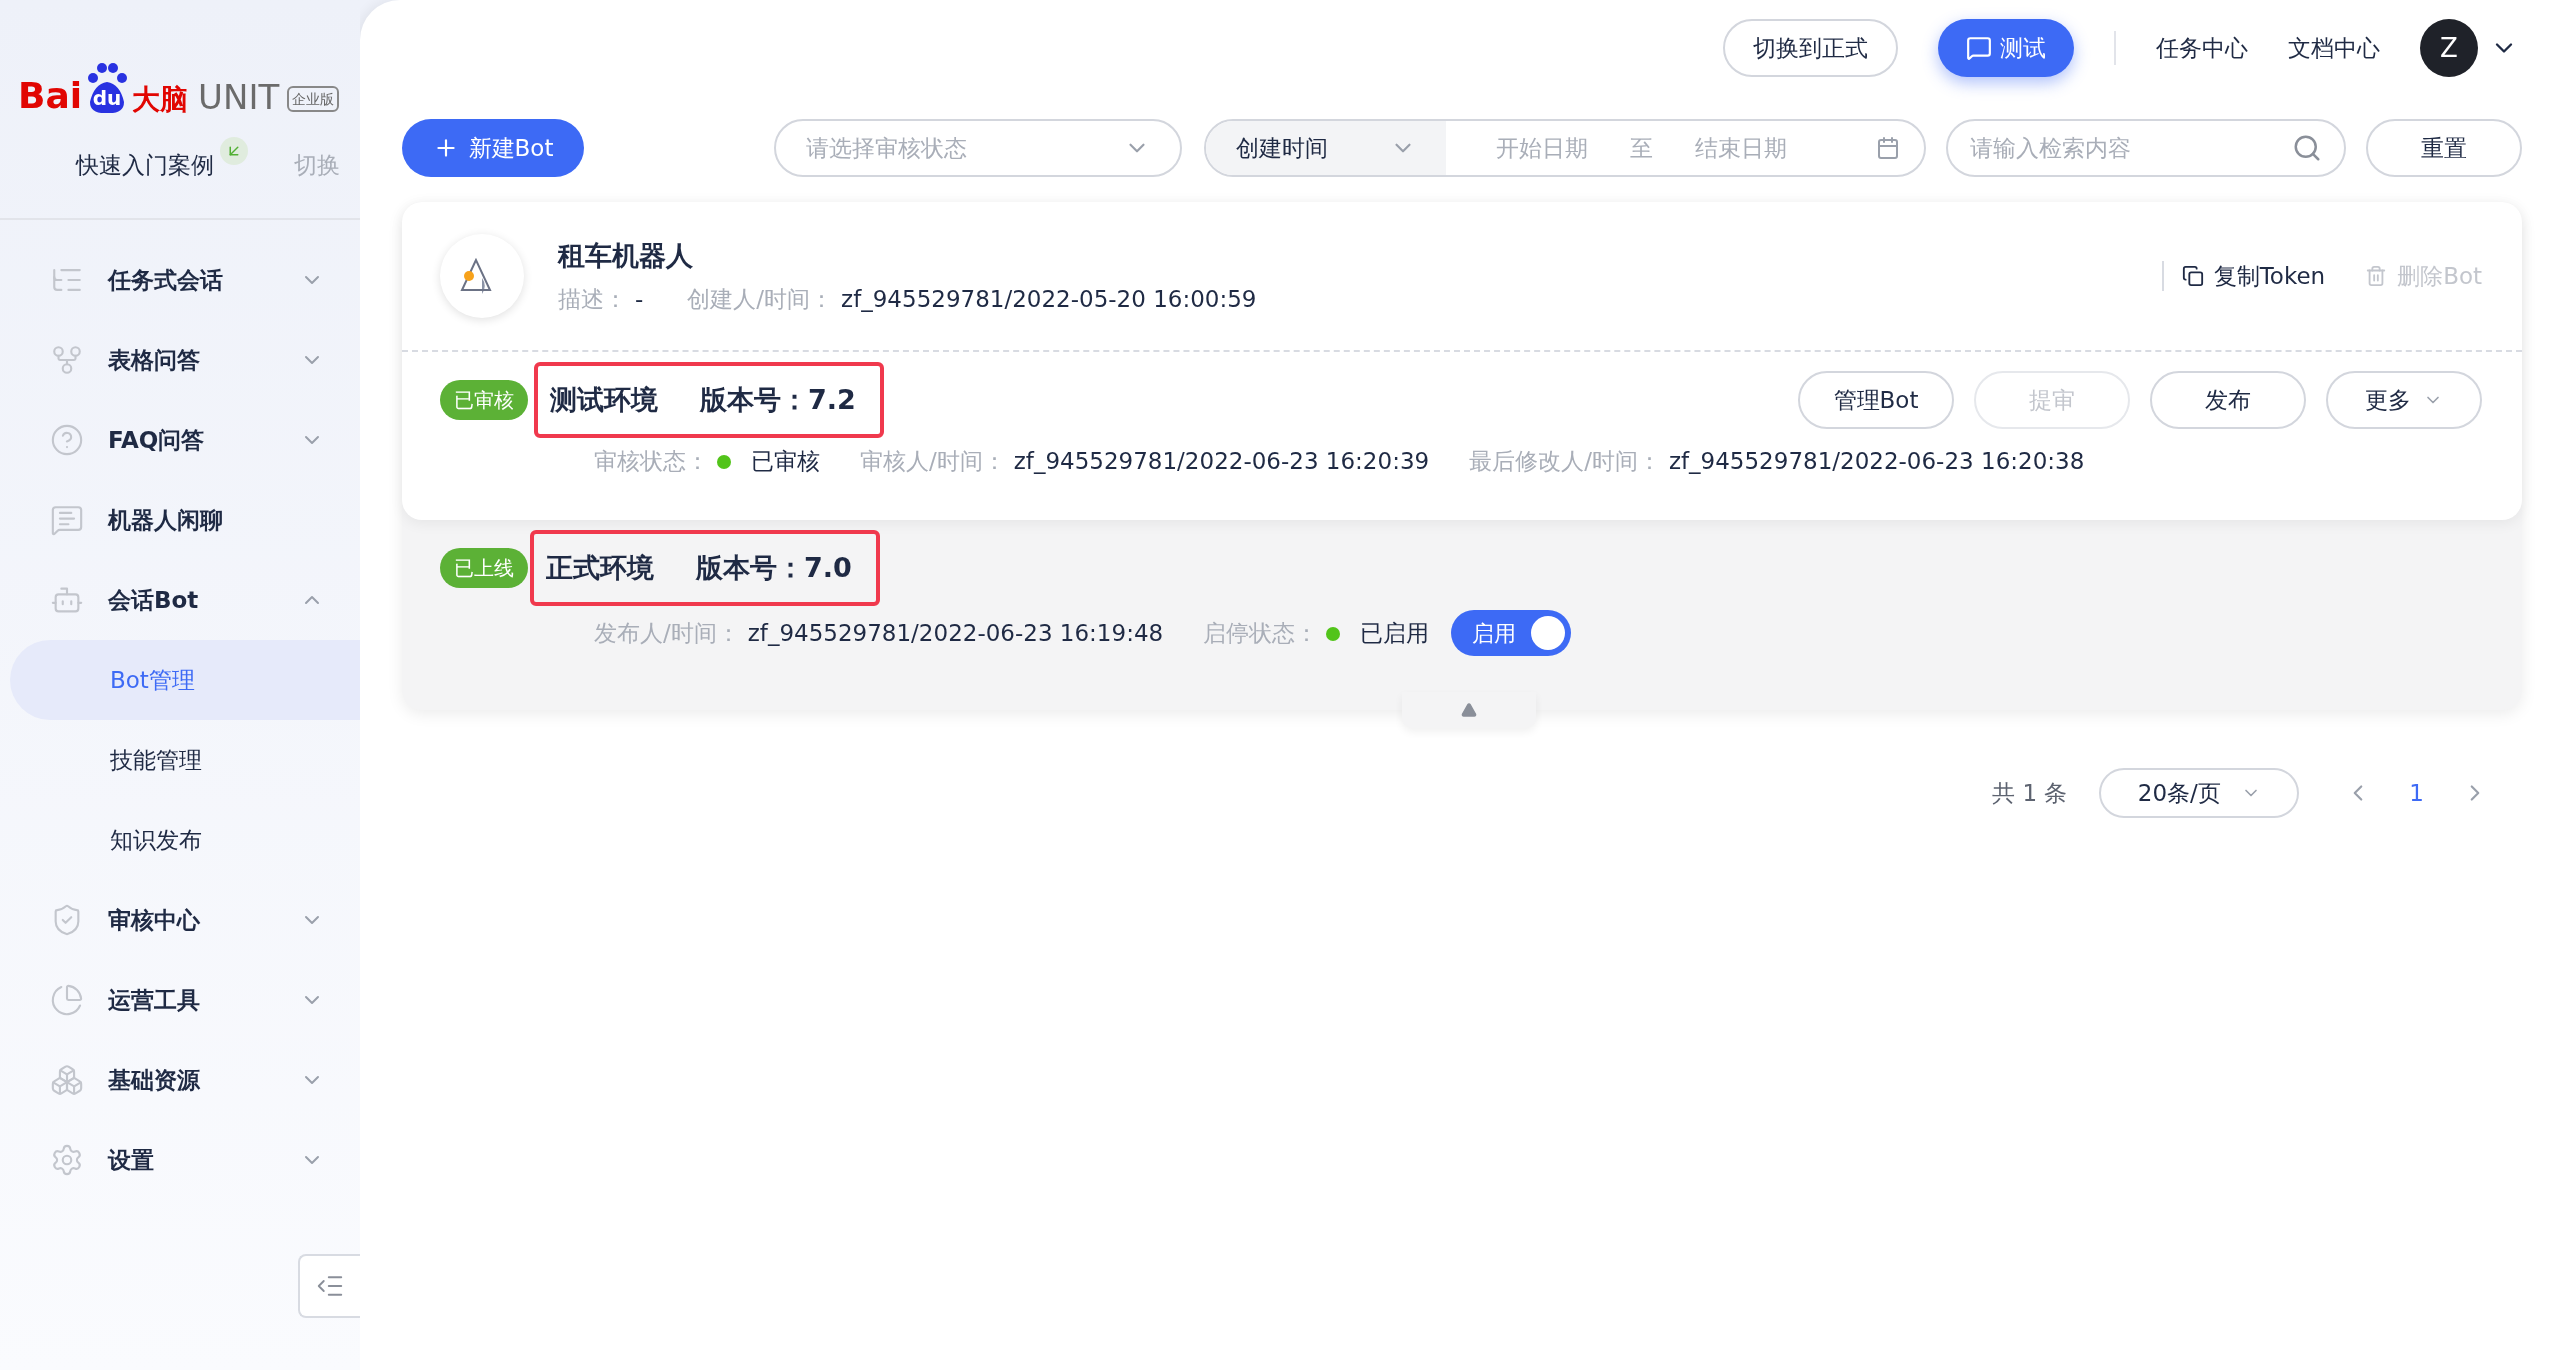  I want to click on message-icon, so click(67, 520).